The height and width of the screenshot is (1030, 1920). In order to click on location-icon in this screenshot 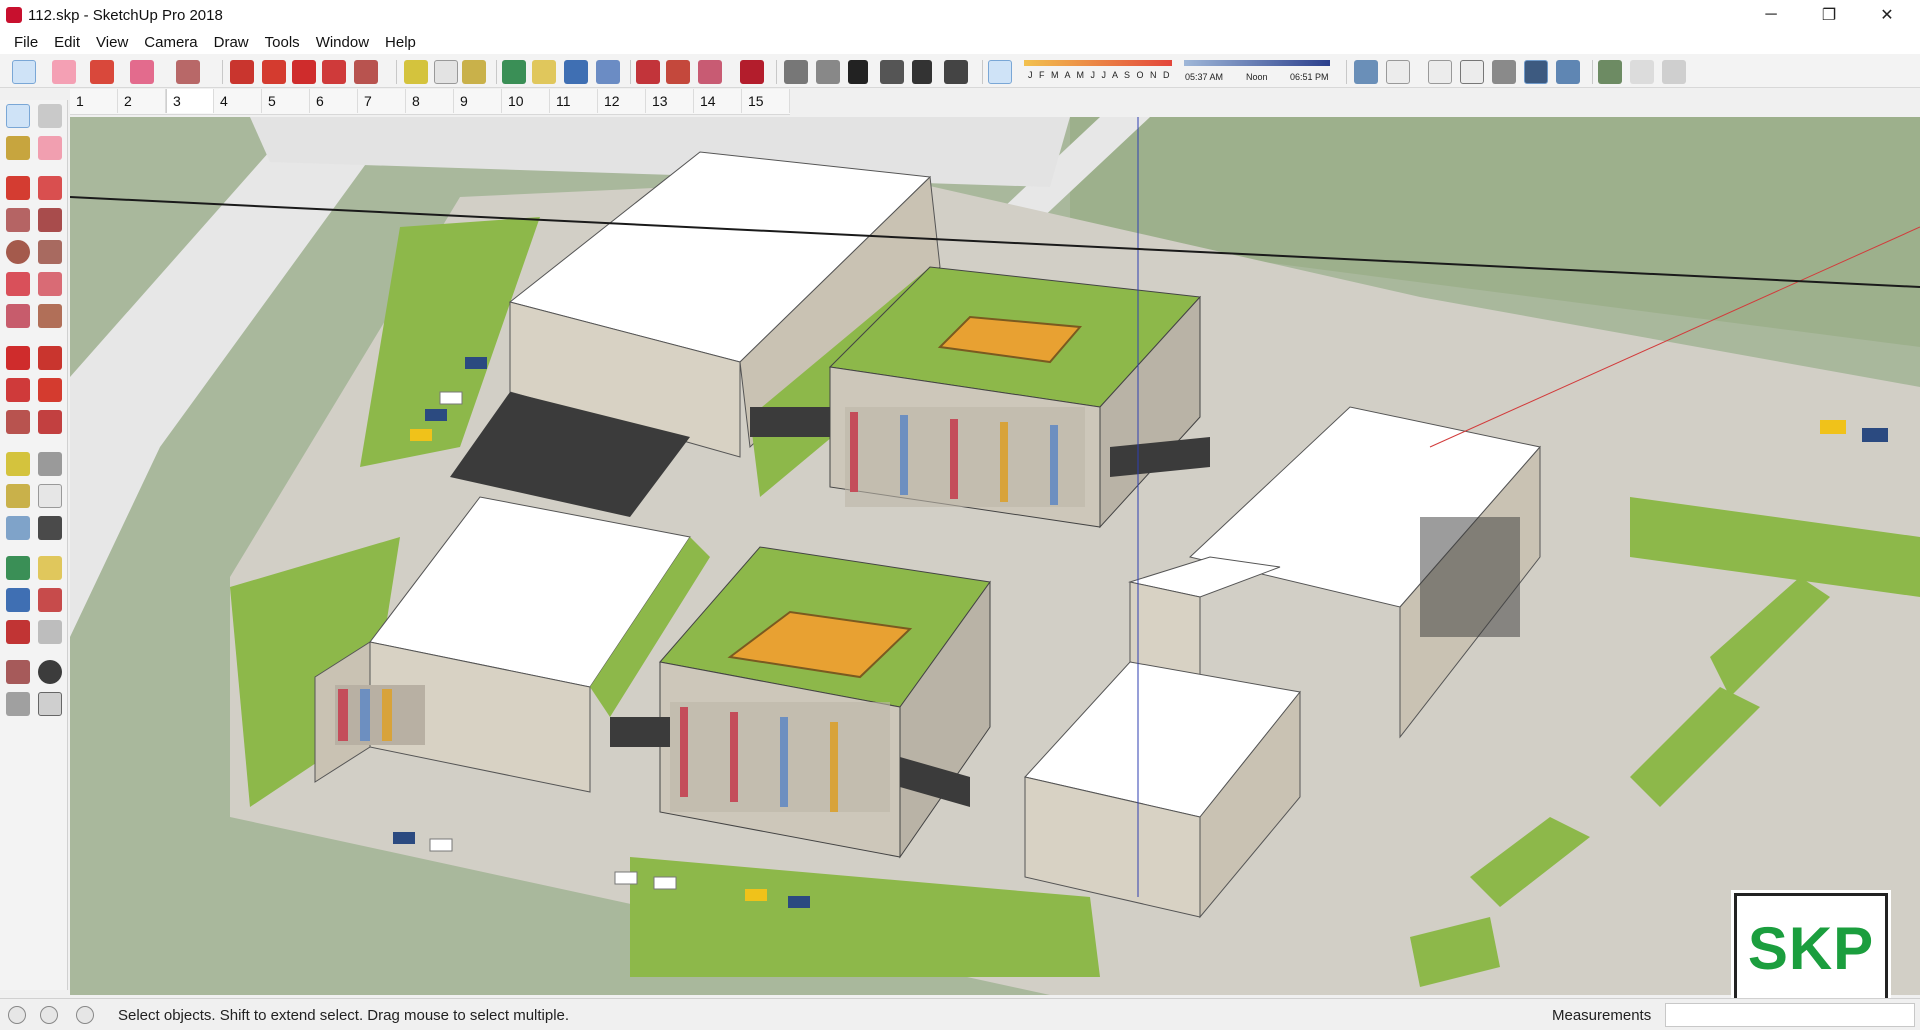, I will do `click(1610, 72)`.